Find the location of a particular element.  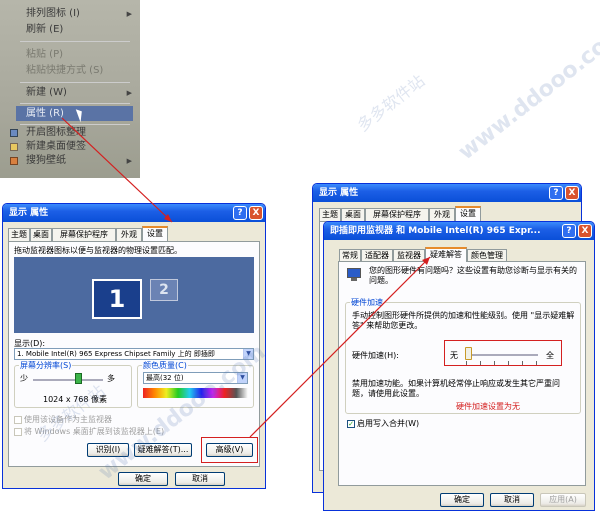

monitor-icon is located at coordinates (354, 273).